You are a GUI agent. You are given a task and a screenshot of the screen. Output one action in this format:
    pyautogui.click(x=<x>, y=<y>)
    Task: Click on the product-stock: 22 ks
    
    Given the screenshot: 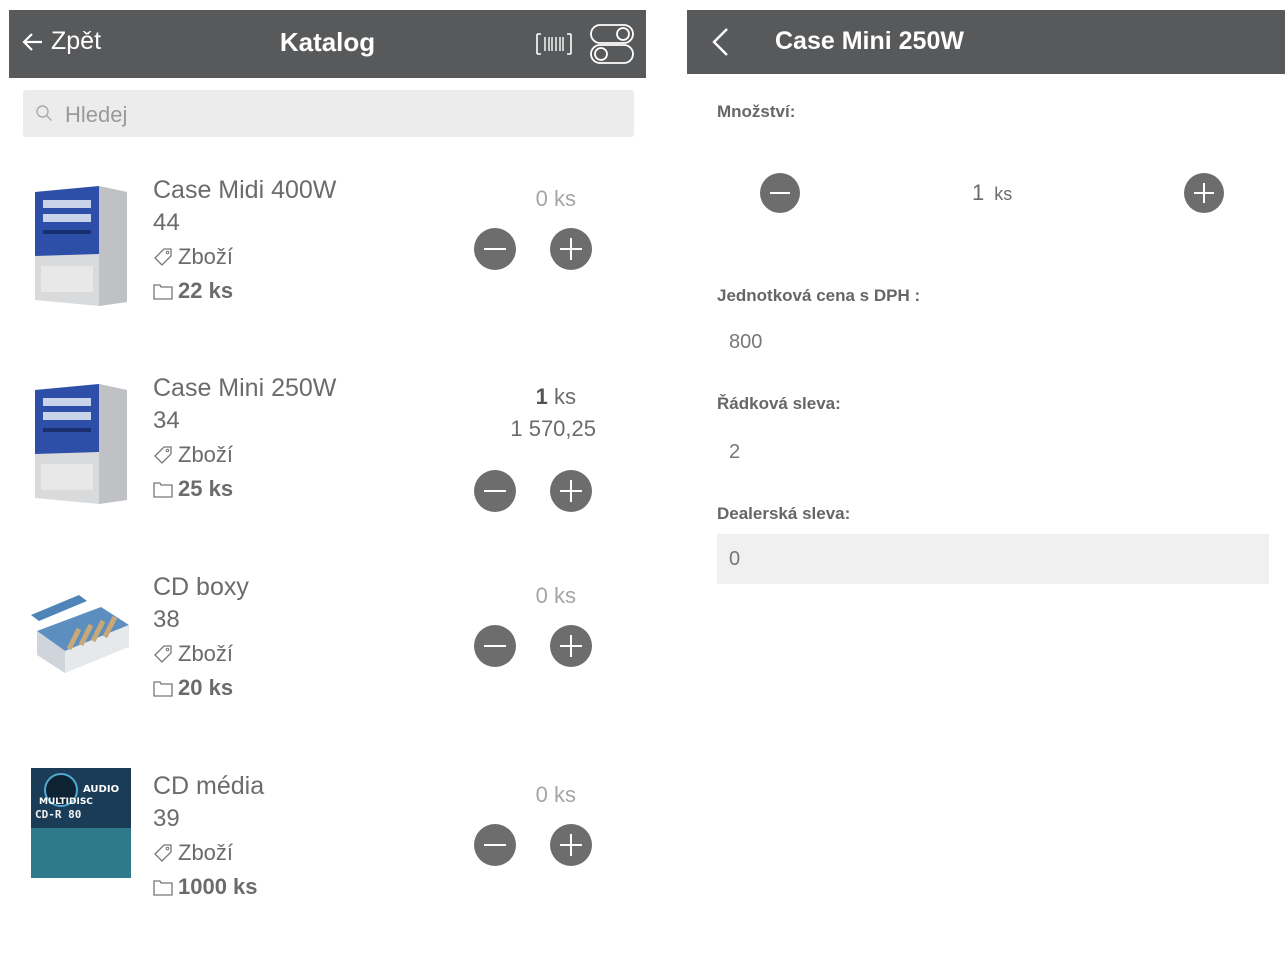 What is the action you would take?
    pyautogui.click(x=193, y=291)
    